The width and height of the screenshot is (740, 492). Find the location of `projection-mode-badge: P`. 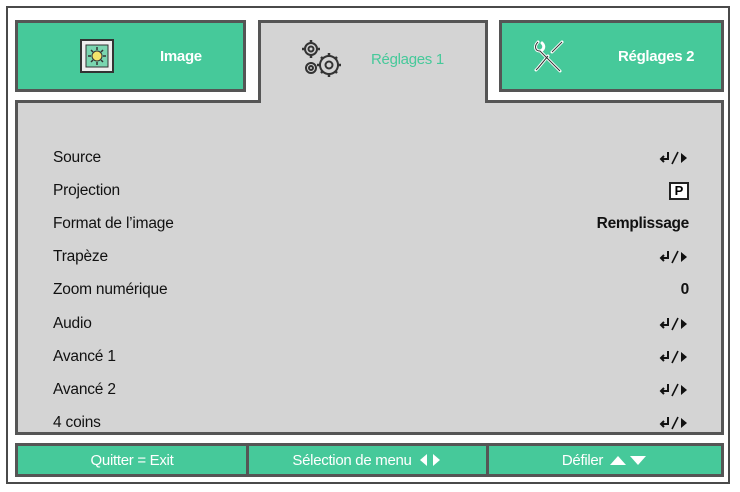

projection-mode-badge: P is located at coordinates (679, 190).